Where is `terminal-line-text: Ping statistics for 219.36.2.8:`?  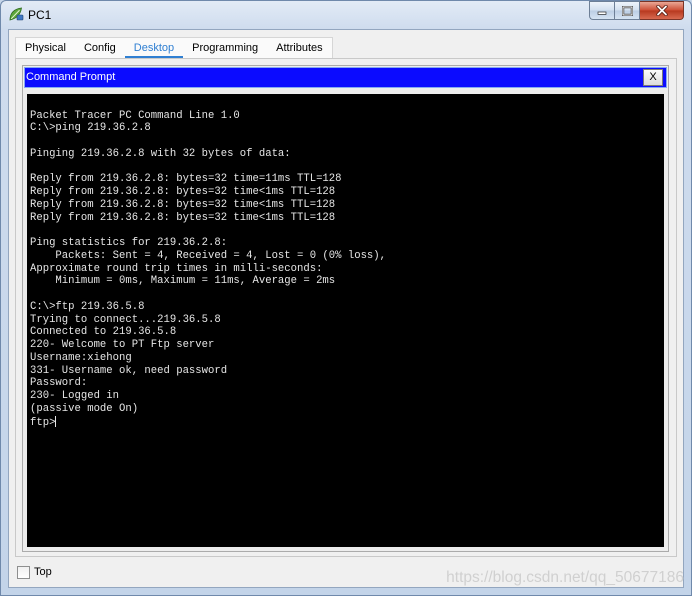 terminal-line-text: Ping statistics for 219.36.2.8: is located at coordinates (129, 243).